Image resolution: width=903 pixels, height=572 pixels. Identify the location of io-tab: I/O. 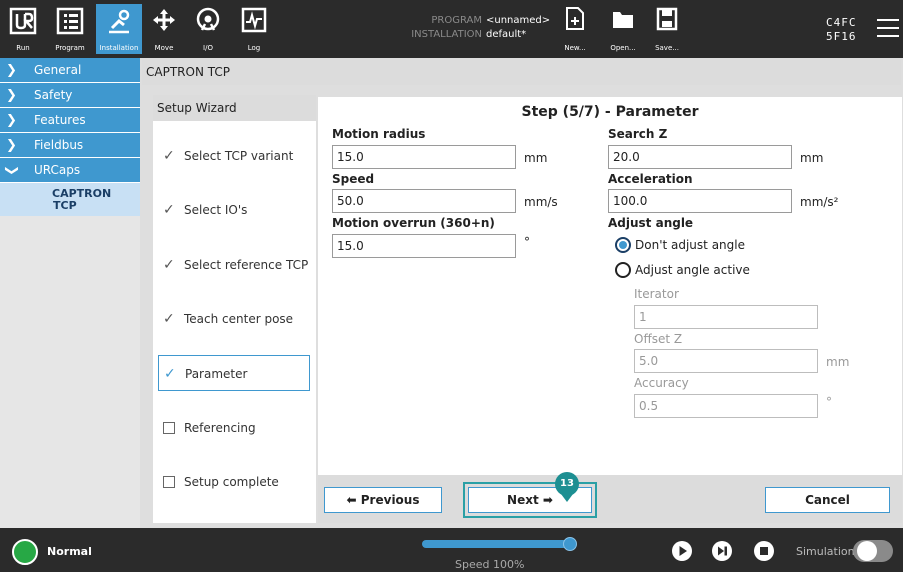
(208, 29).